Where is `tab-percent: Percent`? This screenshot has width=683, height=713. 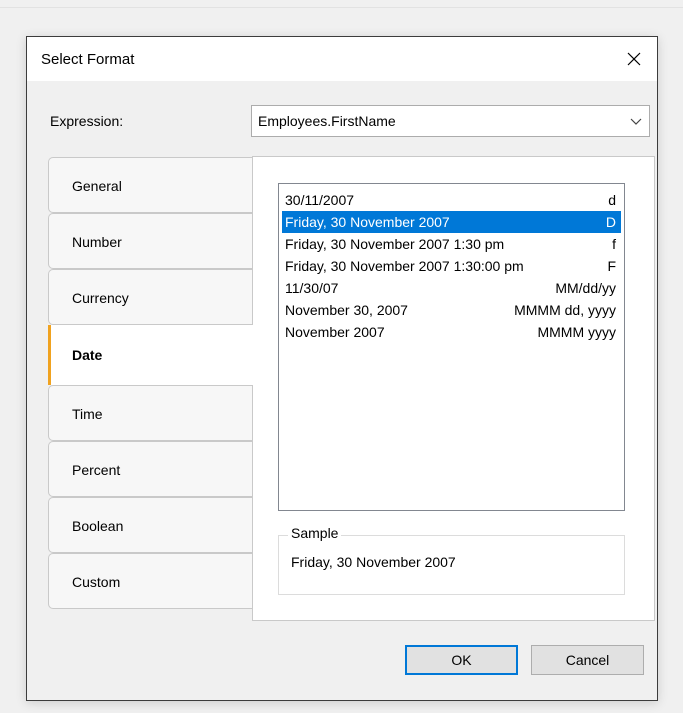 tab-percent: Percent is located at coordinates (150, 469).